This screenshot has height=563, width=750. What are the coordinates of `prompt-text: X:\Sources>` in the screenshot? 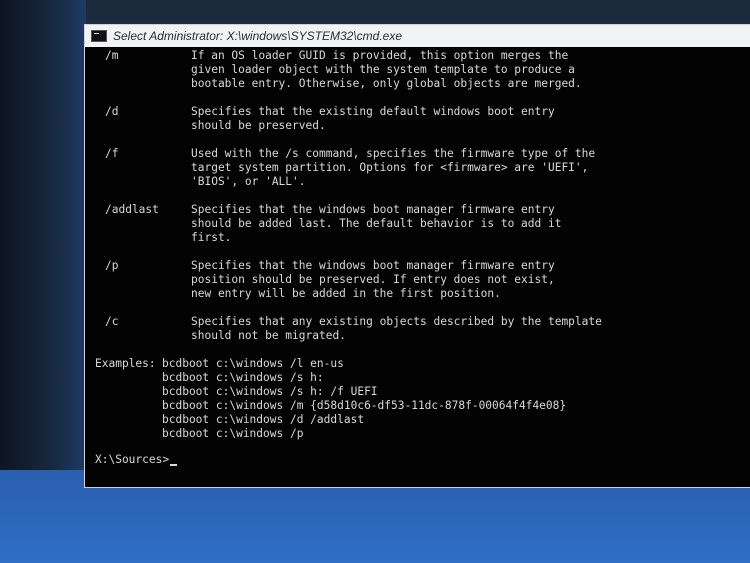 It's located at (132, 459).